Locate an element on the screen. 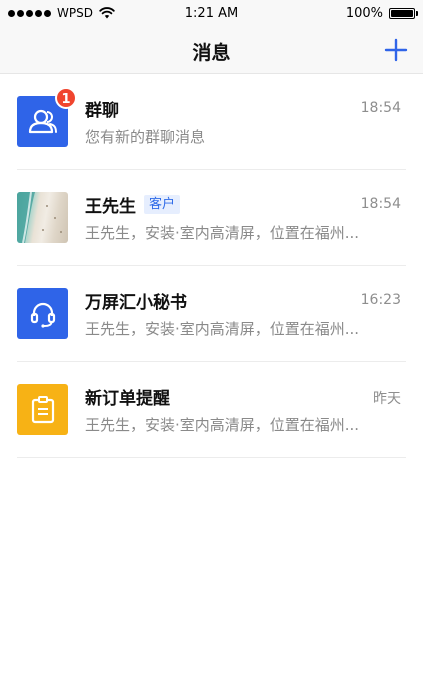 The image size is (423, 692). status-bar: WPSD 1:21 AM 100% is located at coordinates (211, 14).